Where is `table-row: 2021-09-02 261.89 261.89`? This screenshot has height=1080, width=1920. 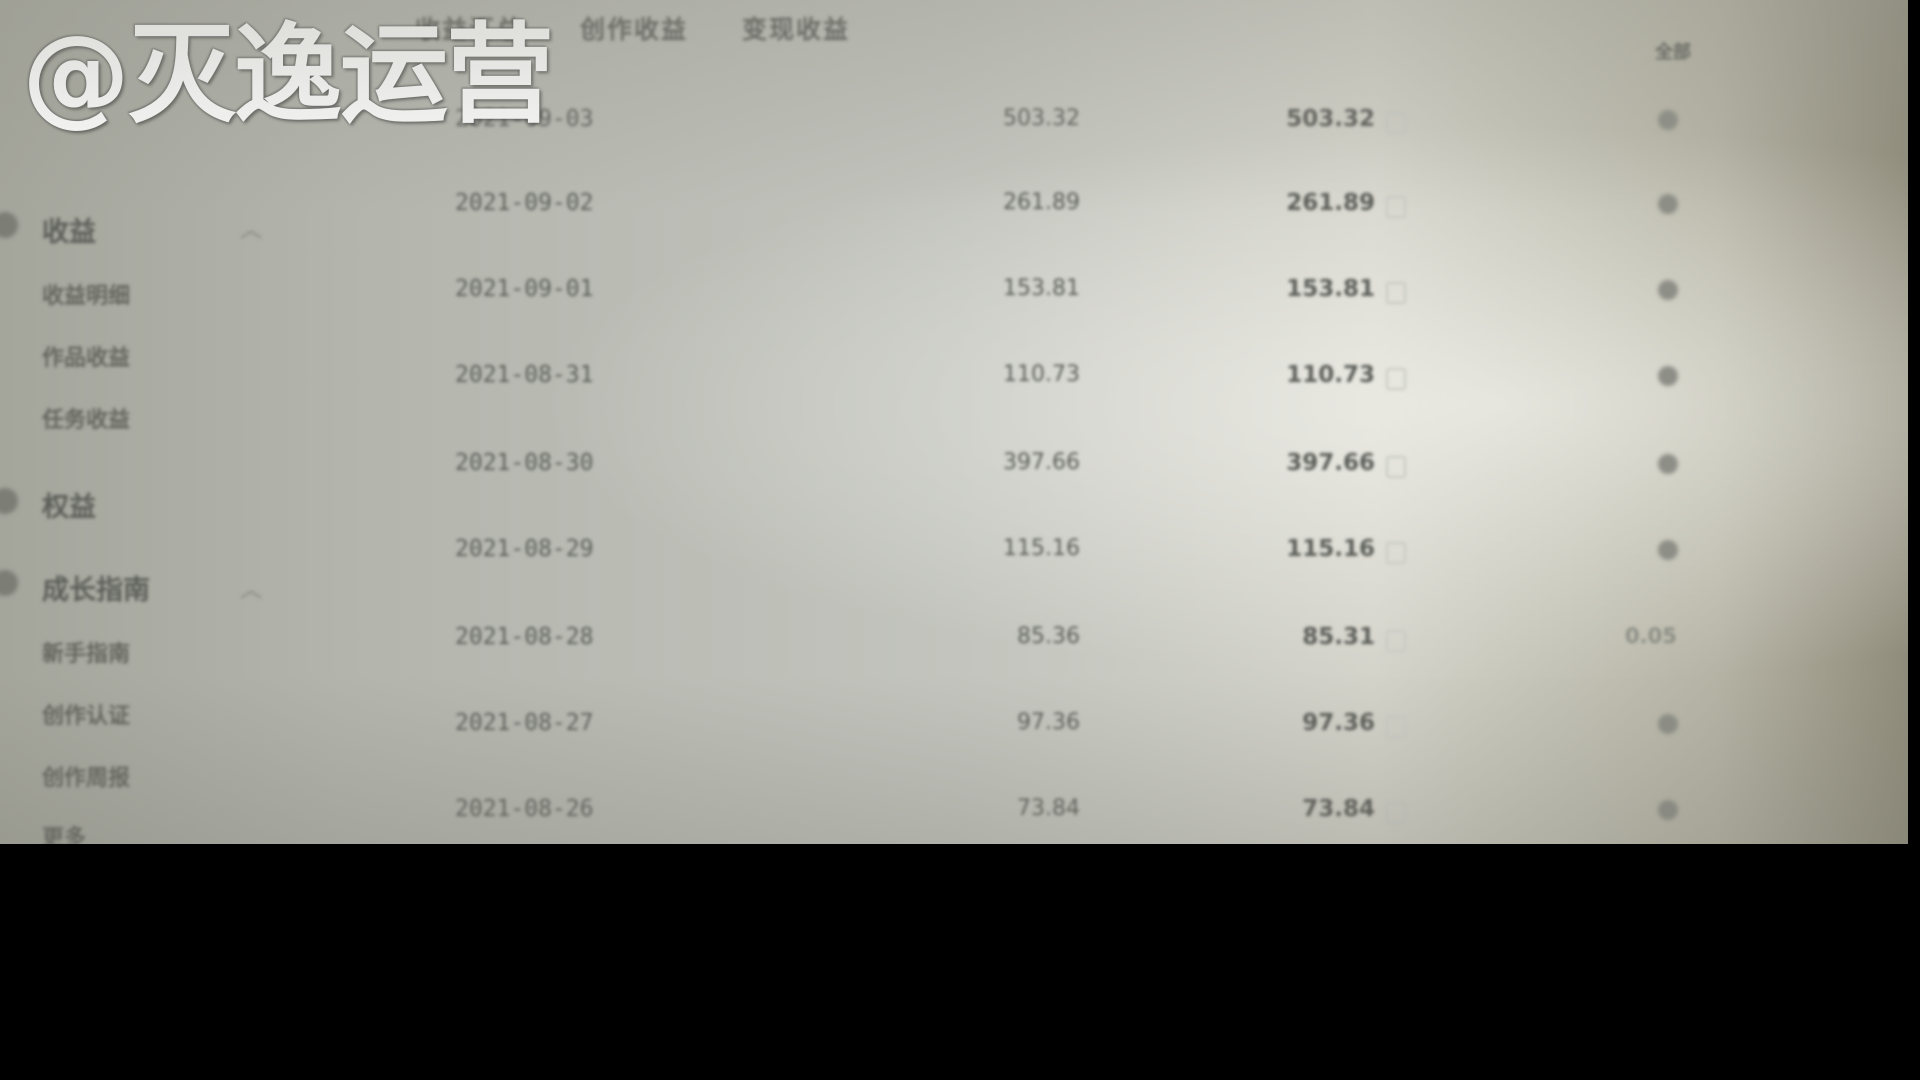
table-row: 2021-09-02 261.89 261.89 is located at coordinates (954, 210).